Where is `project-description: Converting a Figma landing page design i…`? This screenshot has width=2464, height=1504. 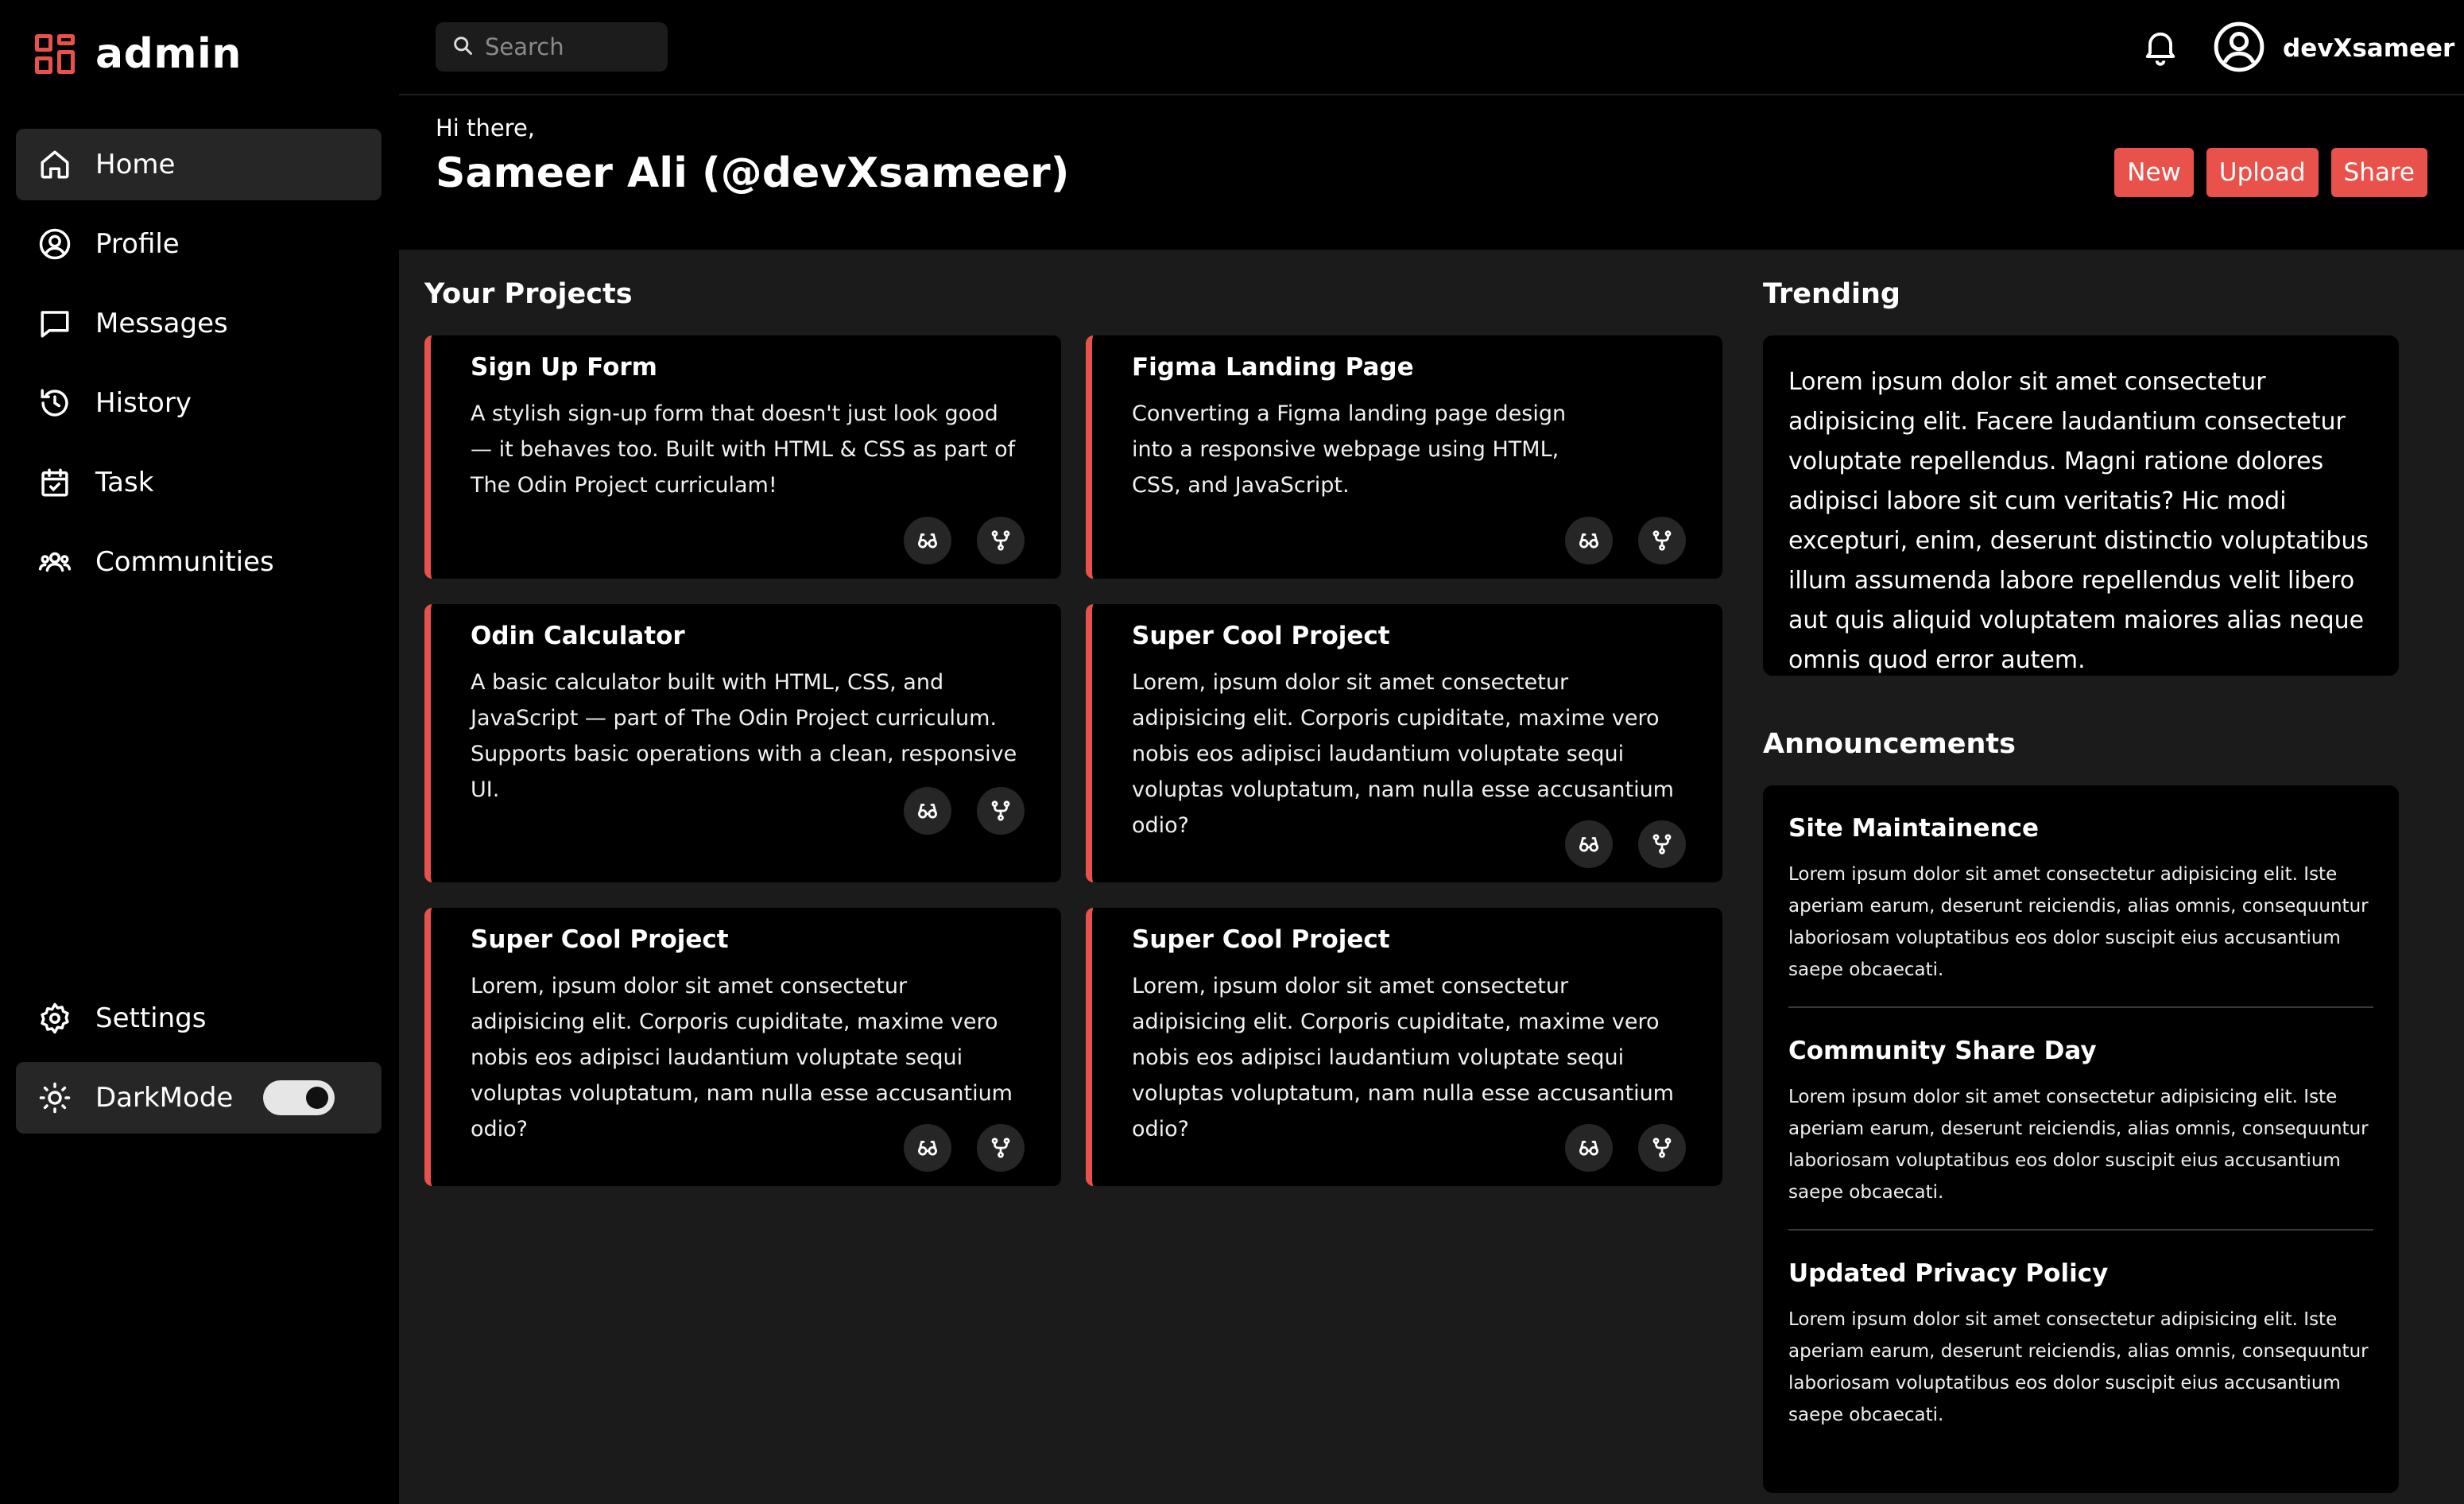 project-description: Converting a Figma landing page design i… is located at coordinates (1349, 449).